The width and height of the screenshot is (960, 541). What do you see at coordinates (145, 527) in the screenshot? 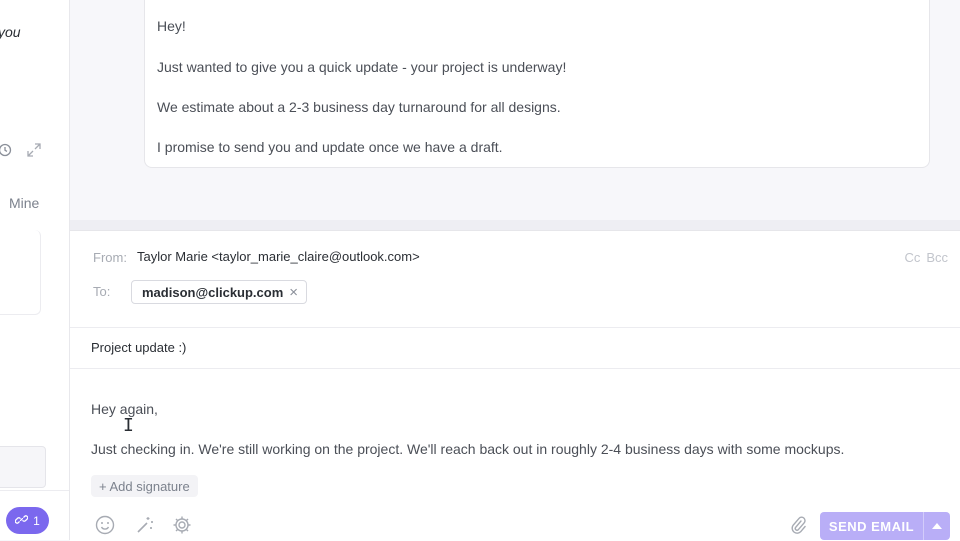
I see `magic-wand-icon` at bounding box center [145, 527].